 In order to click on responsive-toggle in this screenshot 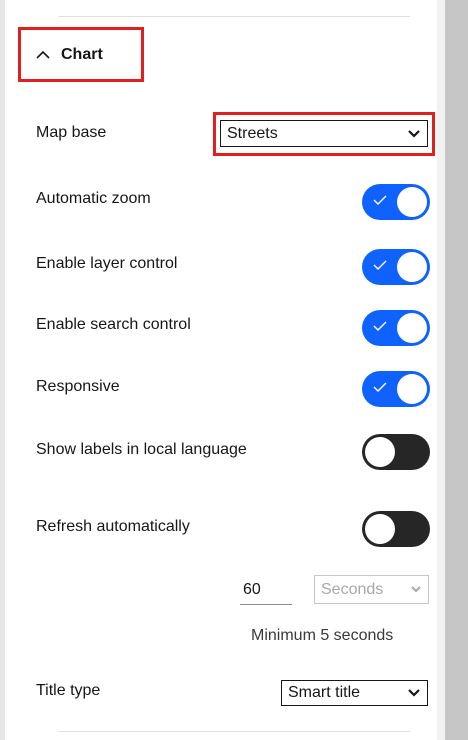, I will do `click(396, 389)`.